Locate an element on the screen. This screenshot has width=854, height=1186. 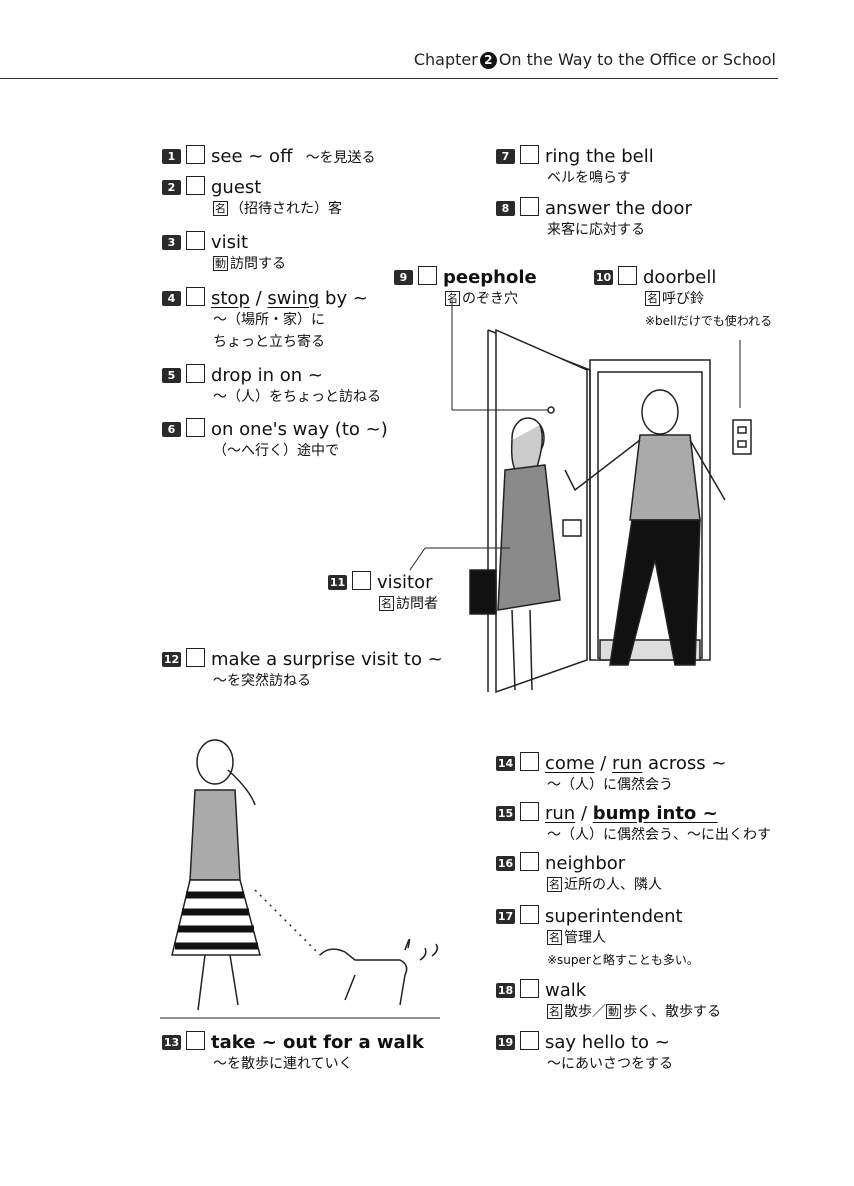
entry-jp: 管理人 is located at coordinates (585, 938).